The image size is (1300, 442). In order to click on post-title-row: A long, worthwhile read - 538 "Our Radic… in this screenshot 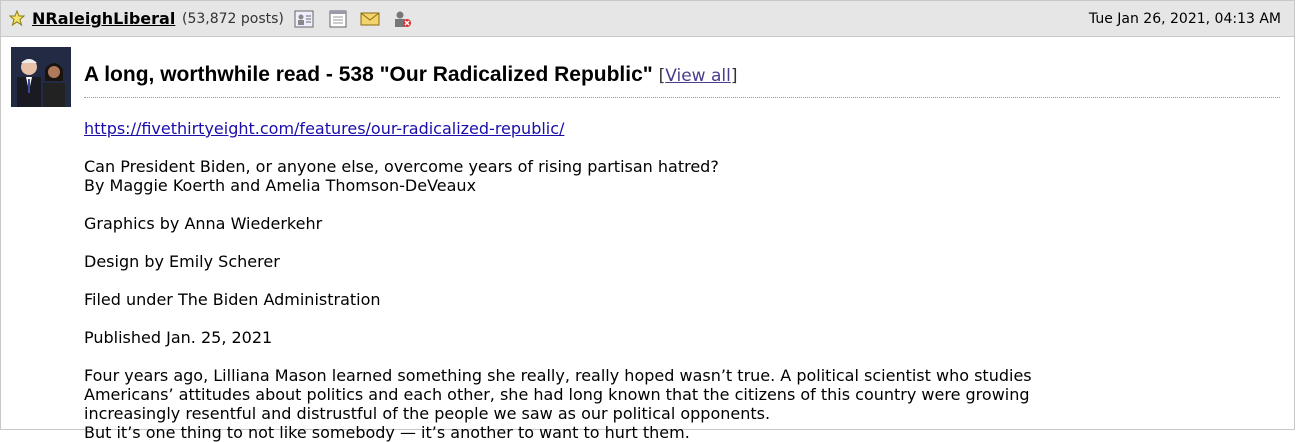, I will do `click(410, 75)`.